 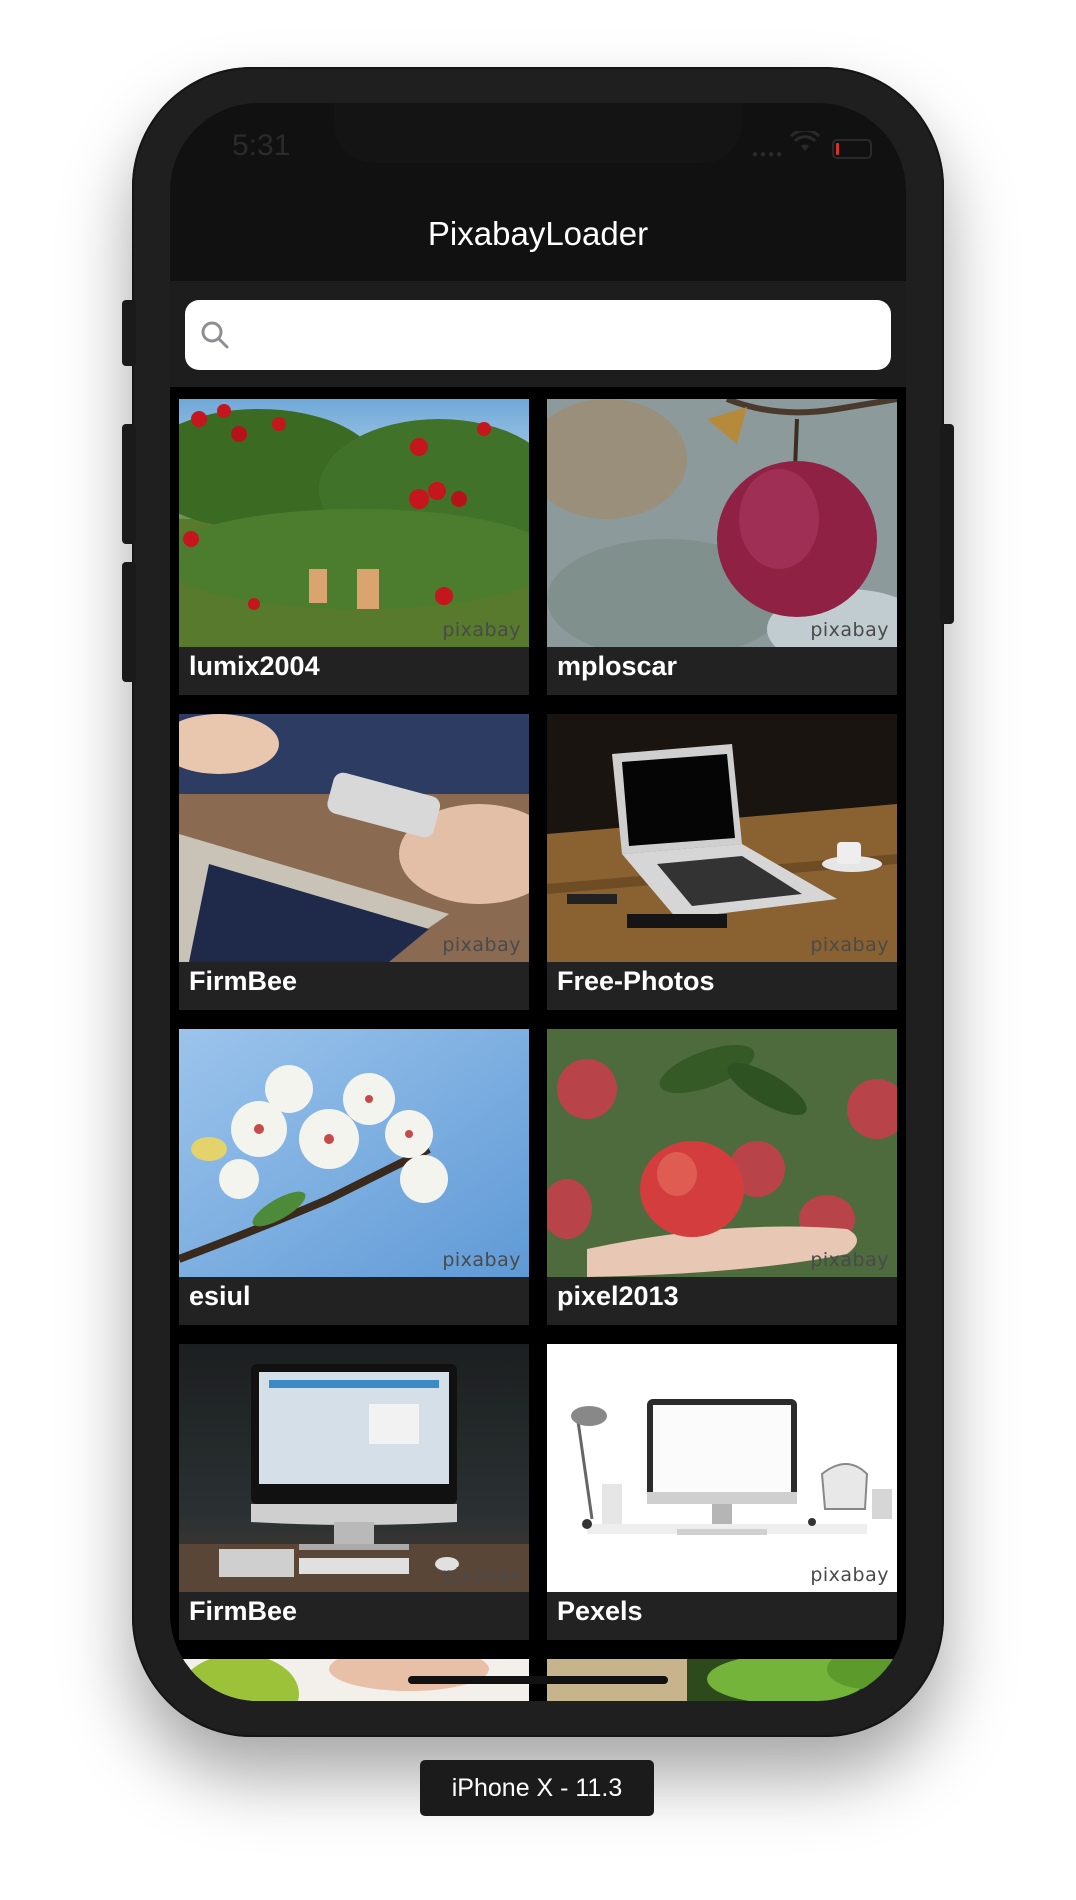 What do you see at coordinates (947, 524) in the screenshot?
I see `power-button` at bounding box center [947, 524].